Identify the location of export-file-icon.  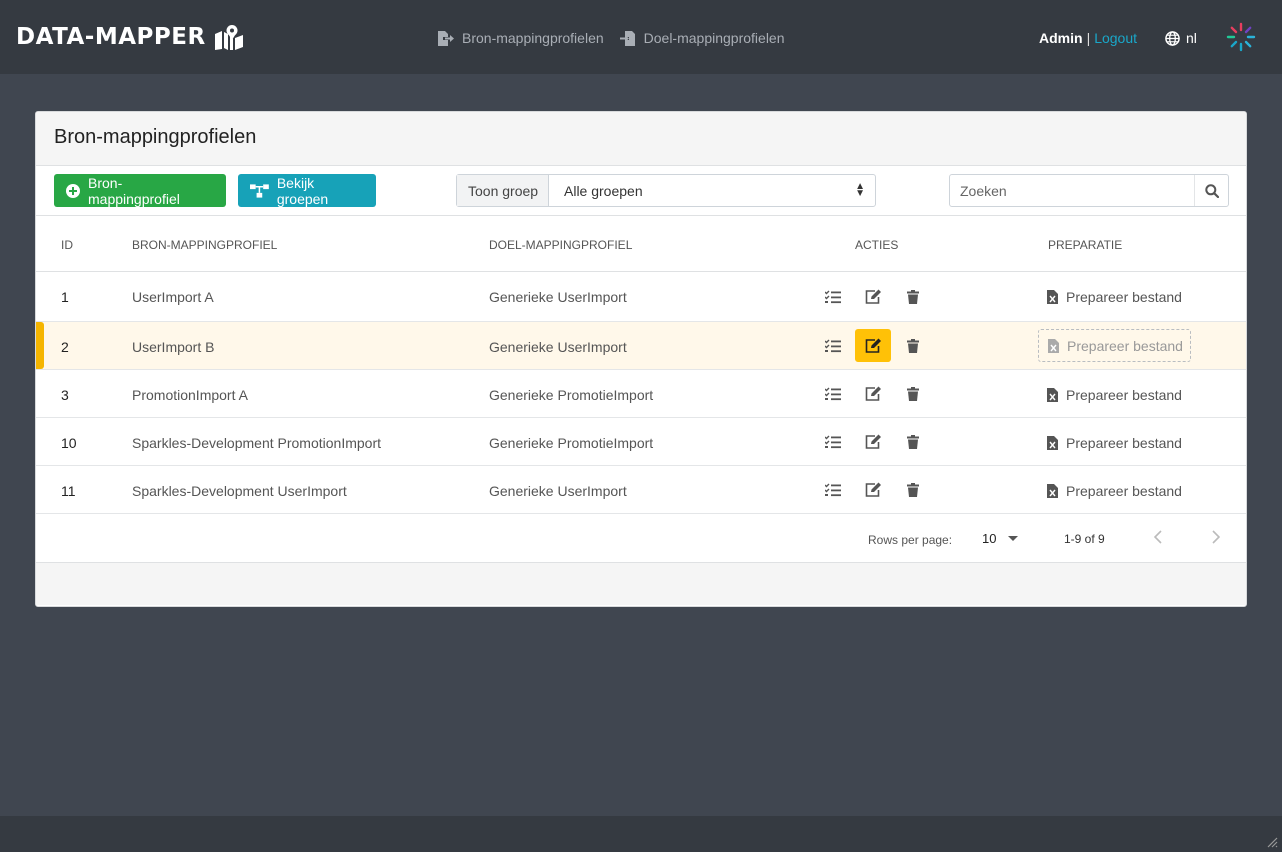
(446, 38).